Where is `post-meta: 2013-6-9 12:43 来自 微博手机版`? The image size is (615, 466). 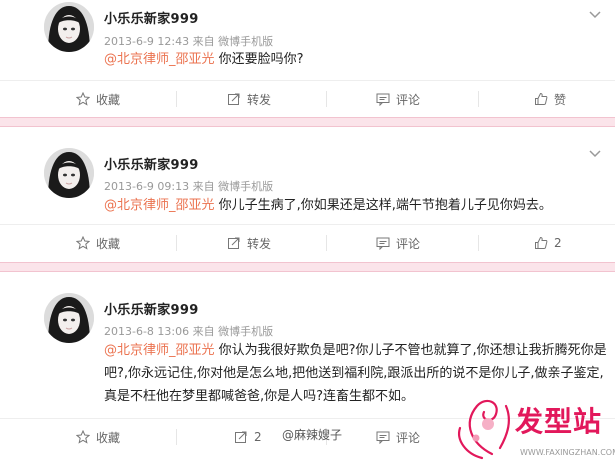
post-meta: 2013-6-9 12:43 来自 微博手机版 is located at coordinates (188, 41).